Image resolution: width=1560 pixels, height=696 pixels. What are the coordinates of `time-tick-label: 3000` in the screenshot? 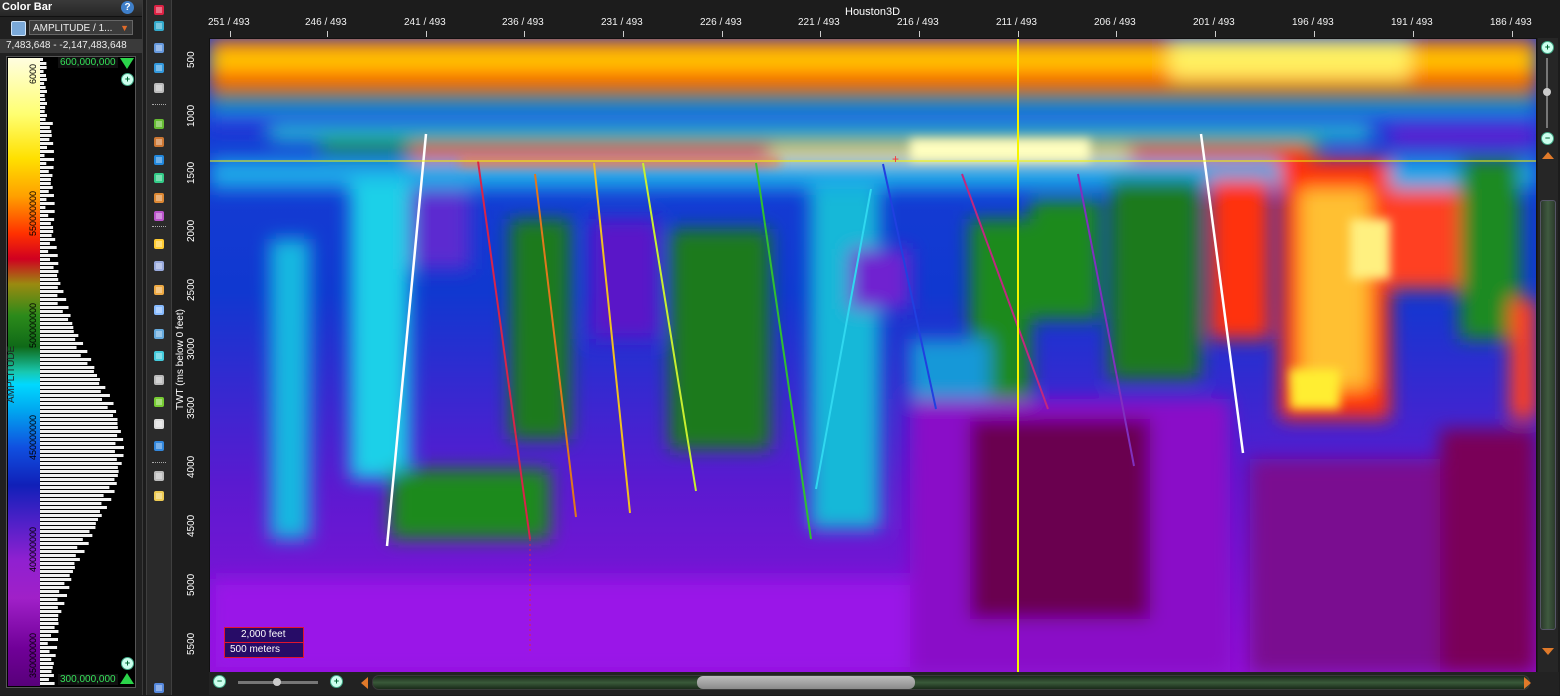 It's located at (191, 348).